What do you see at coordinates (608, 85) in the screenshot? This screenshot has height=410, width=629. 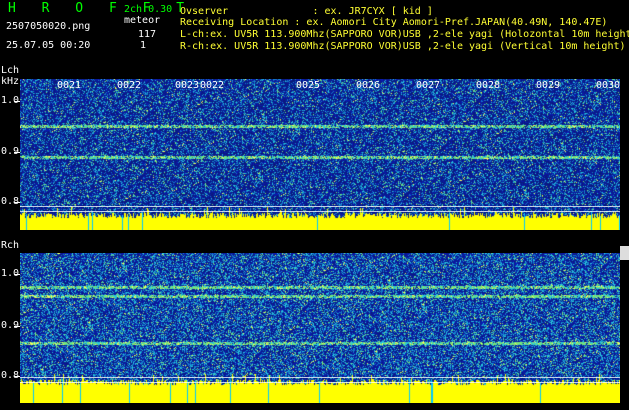 I see `timestamp-label: 0030` at bounding box center [608, 85].